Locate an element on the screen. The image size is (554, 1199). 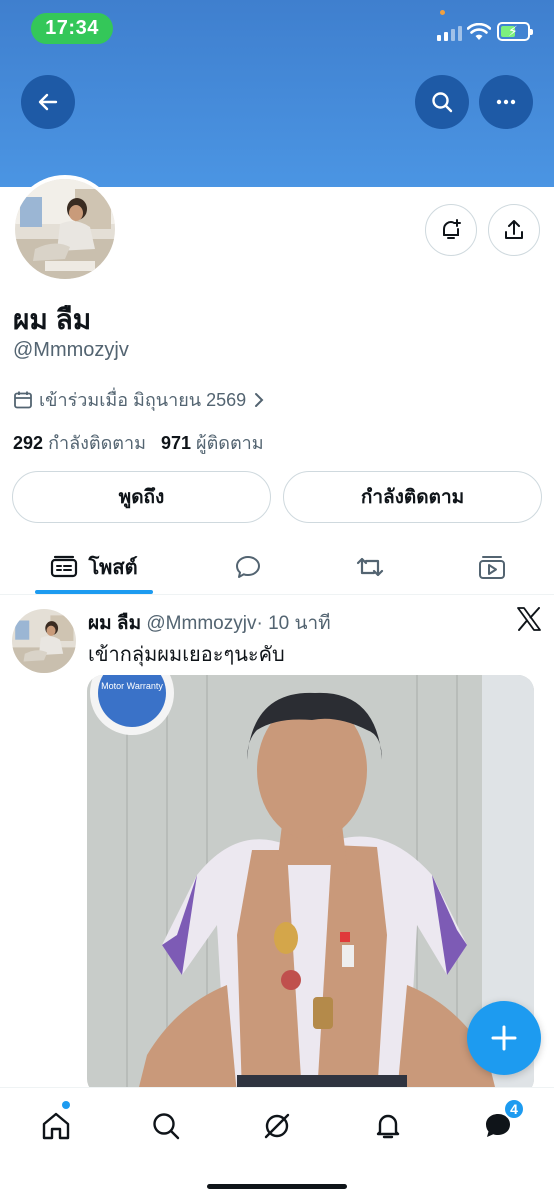
post-avatar-photo is located at coordinates (44, 641).